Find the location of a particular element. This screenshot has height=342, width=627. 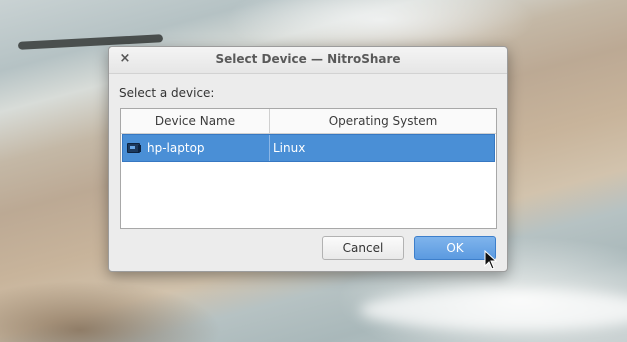

table-header: Device Name Operating System is located at coordinates (308, 121).